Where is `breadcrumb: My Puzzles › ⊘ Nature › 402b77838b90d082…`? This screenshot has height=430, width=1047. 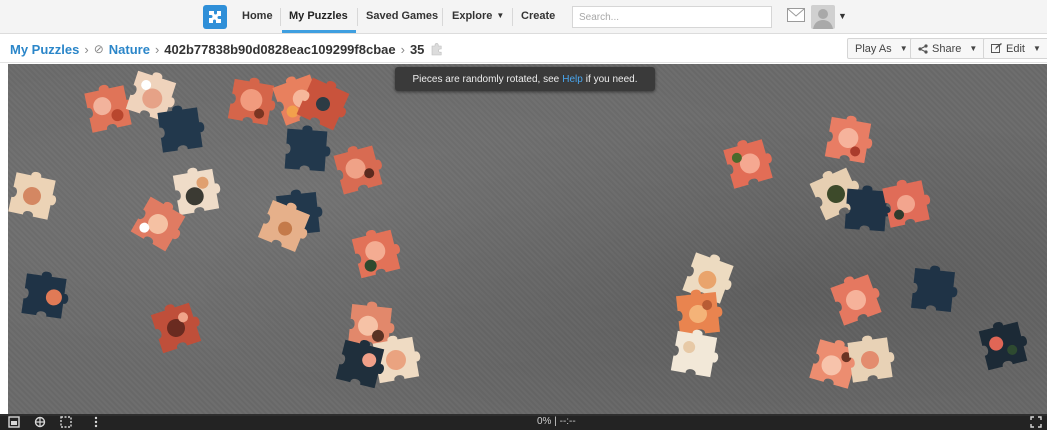 breadcrumb: My Puzzles › ⊘ Nature › 402b77838b90d082… is located at coordinates (227, 49).